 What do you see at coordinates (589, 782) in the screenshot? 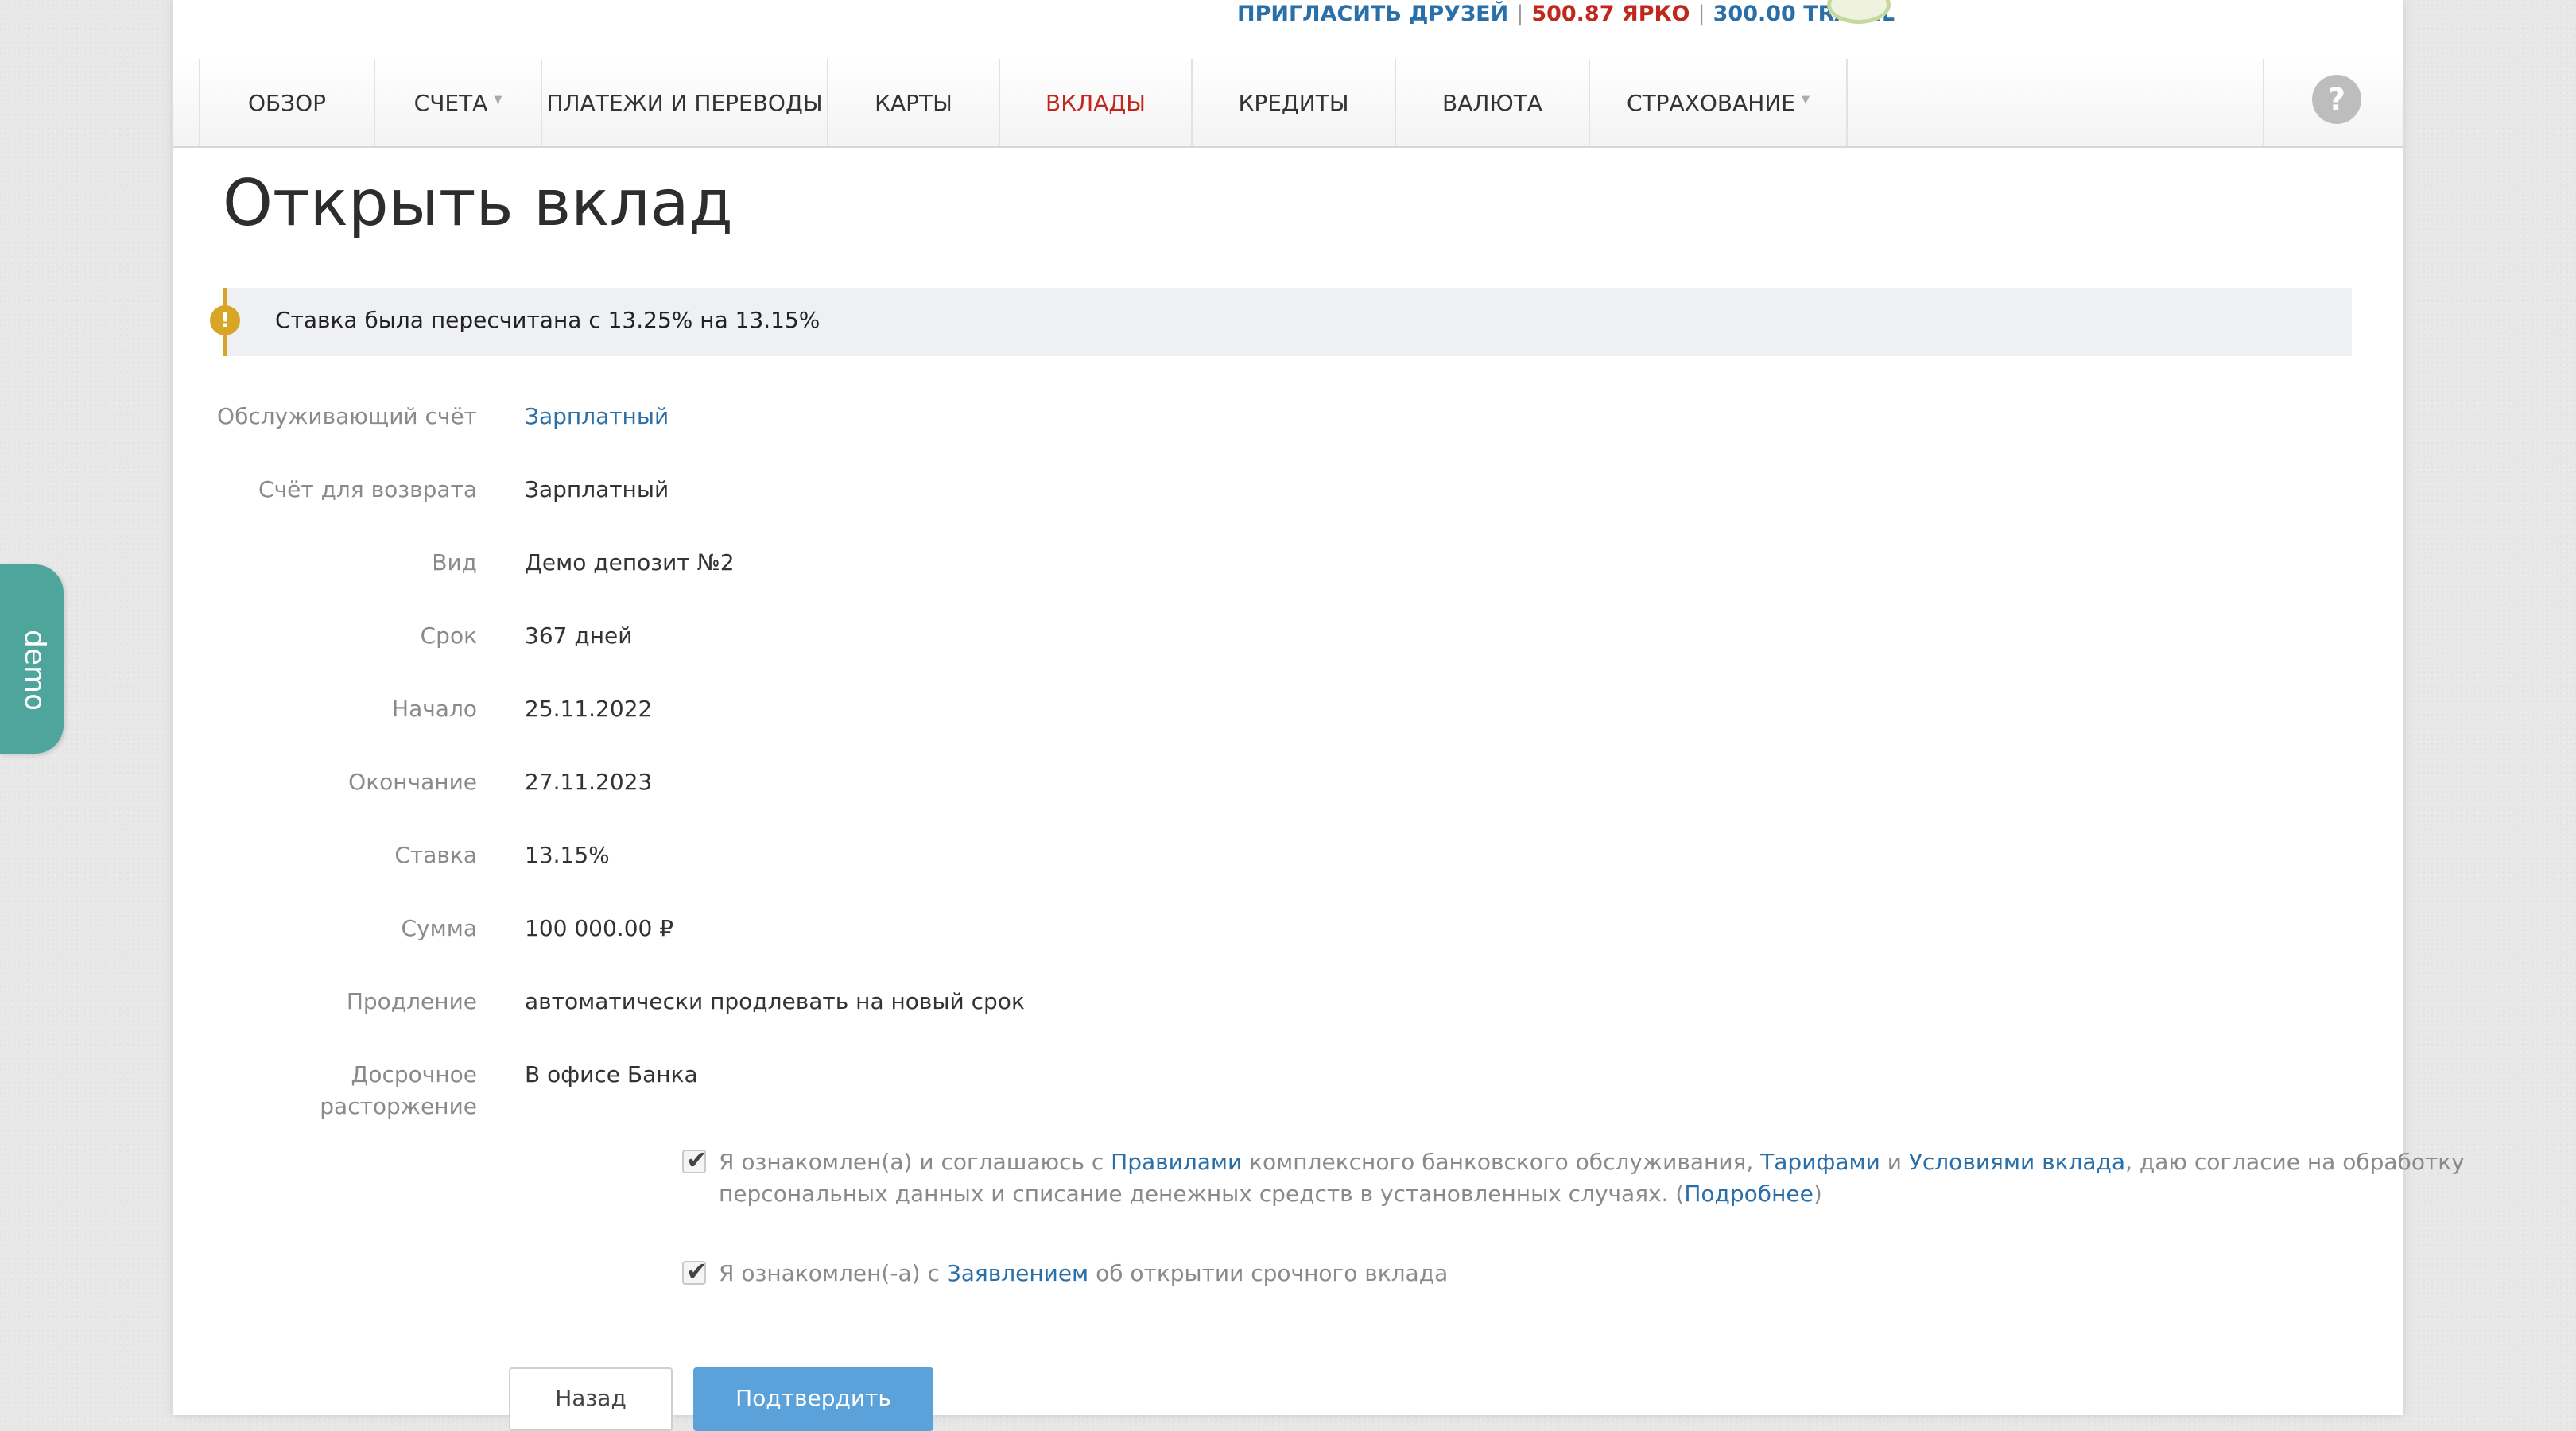
I see `field-value: 27.11.2023` at bounding box center [589, 782].